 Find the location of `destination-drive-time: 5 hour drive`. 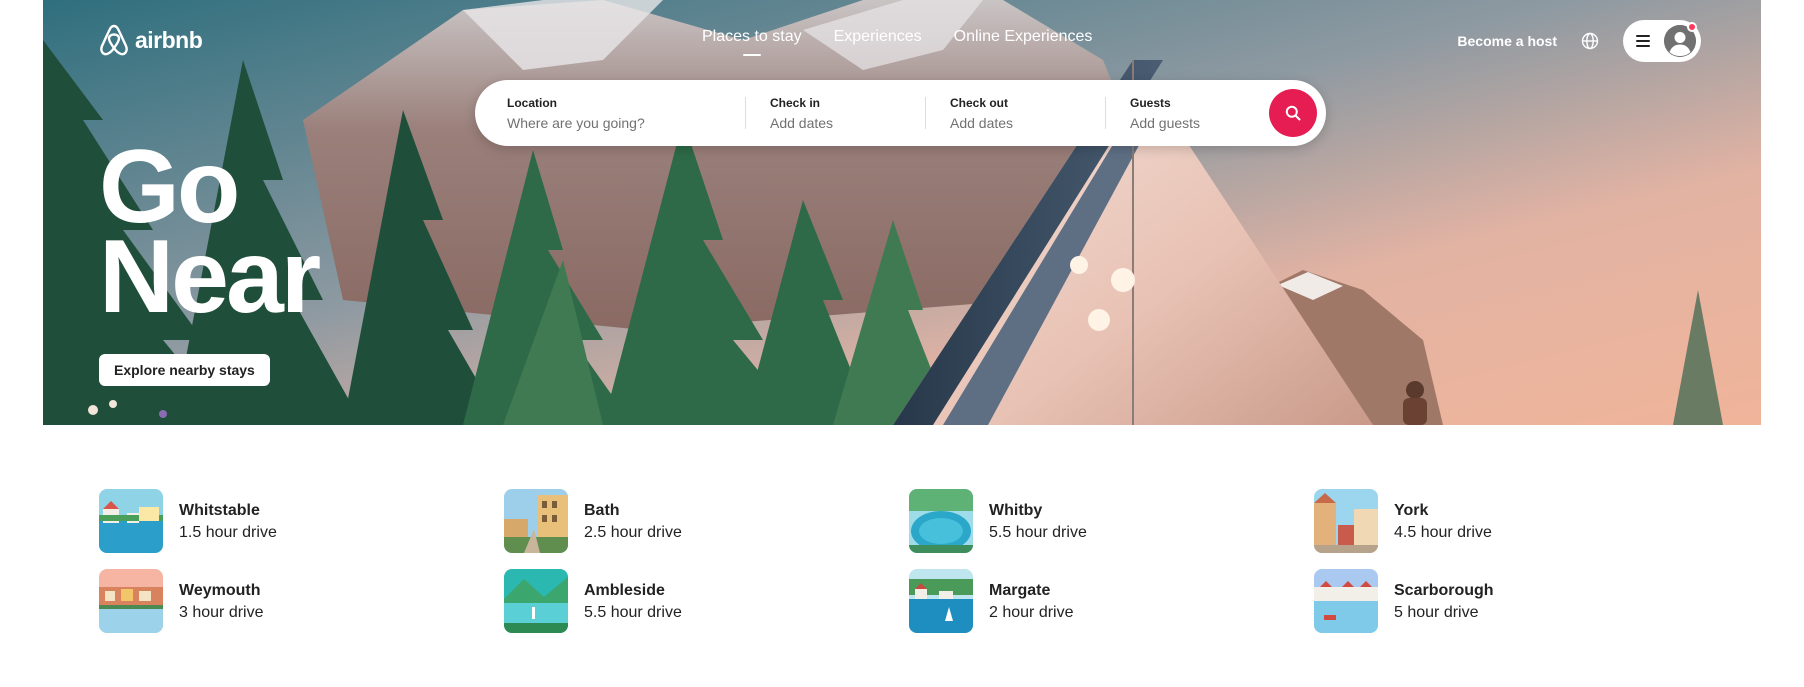

destination-drive-time: 5 hour drive is located at coordinates (1436, 612).